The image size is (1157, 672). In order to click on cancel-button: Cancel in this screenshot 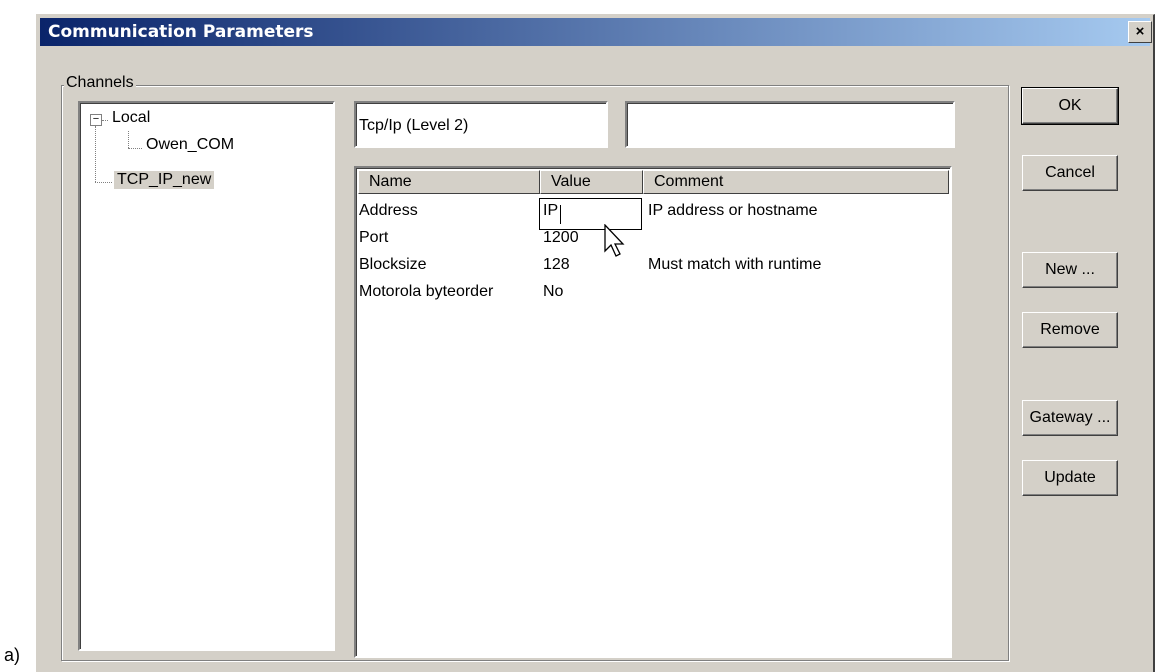, I will do `click(1070, 173)`.